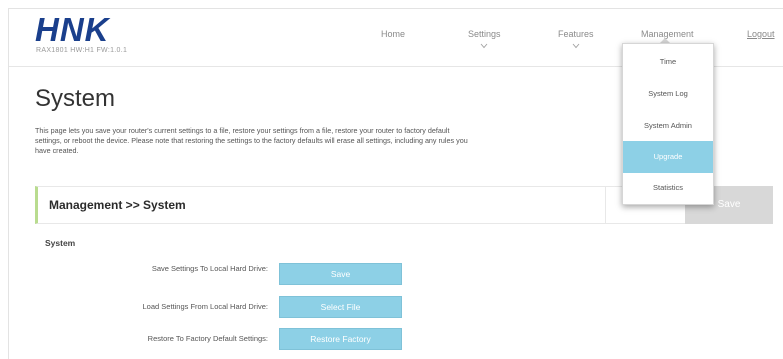  I want to click on save-settings-label: Save Settings To Local Hard Drive:, so click(209, 268).